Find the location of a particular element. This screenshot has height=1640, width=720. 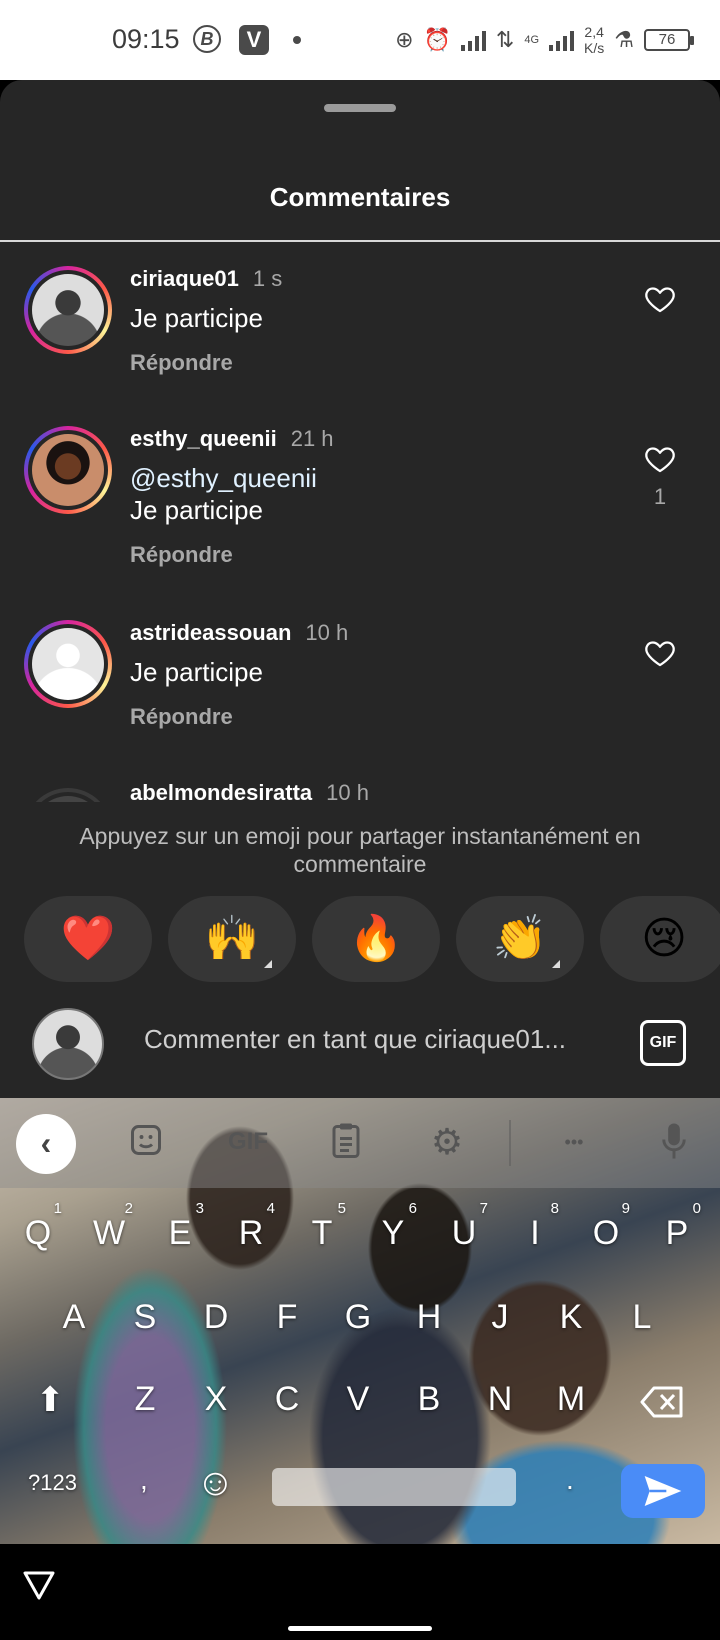

emoji-fire-button: 🔥 is located at coordinates (376, 939).